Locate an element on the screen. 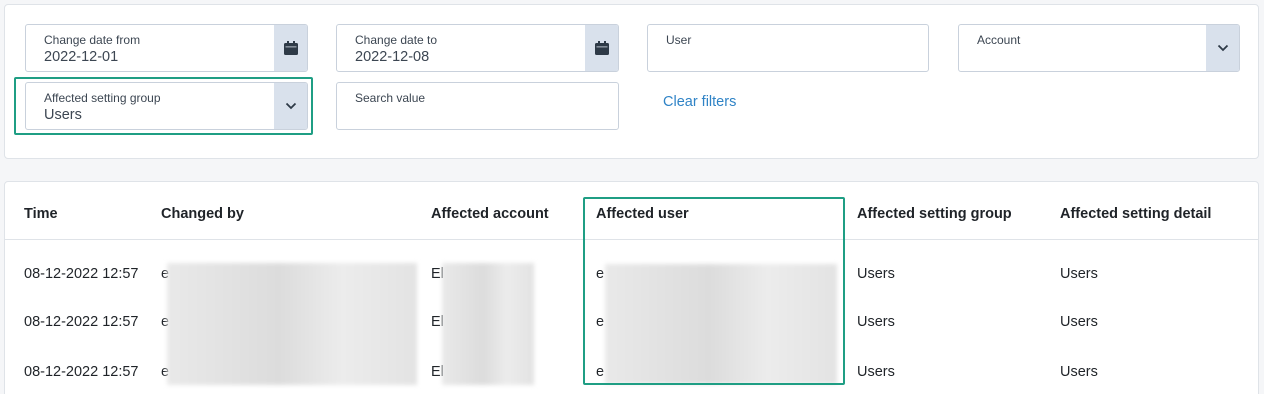 The width and height of the screenshot is (1264, 394). date-to-calendar-button is located at coordinates (601, 48).